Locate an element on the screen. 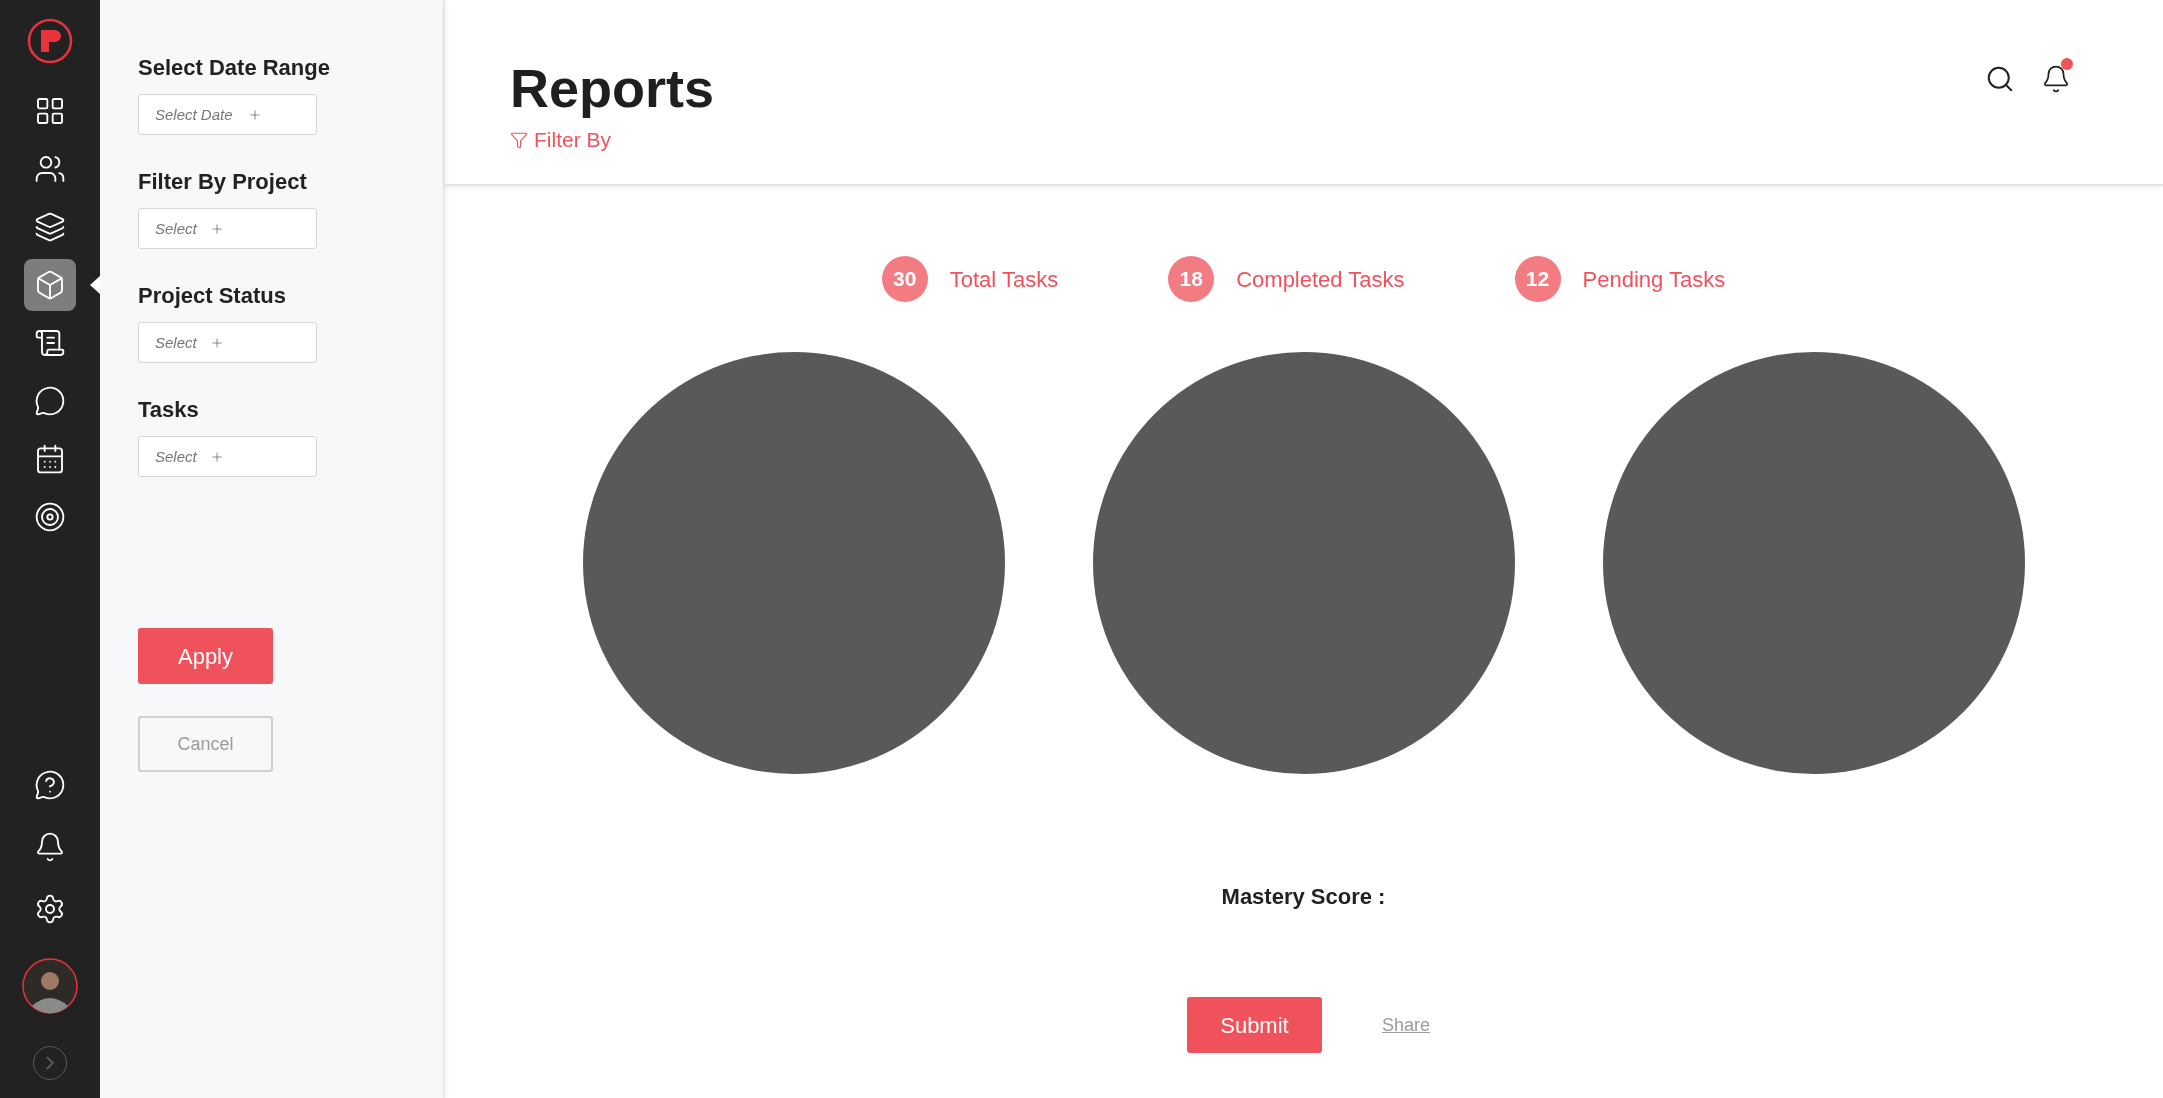 The height and width of the screenshot is (1098, 2163). search-button is located at coordinates (2000, 79).